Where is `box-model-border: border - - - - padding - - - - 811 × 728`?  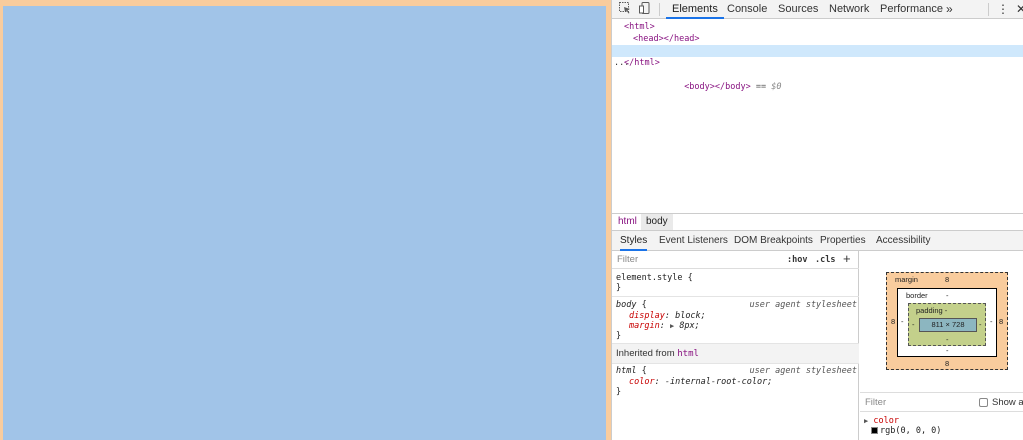 box-model-border: border - - - - padding - - - - 811 × 728 is located at coordinates (947, 322).